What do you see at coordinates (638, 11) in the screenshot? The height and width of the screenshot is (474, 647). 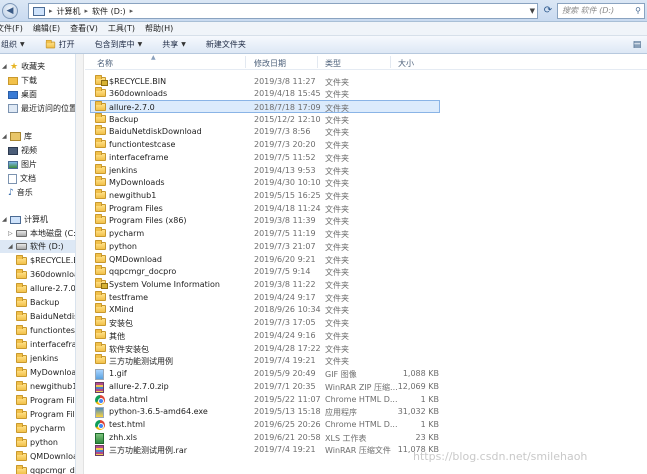 I see `search-icon: ⚲` at bounding box center [638, 11].